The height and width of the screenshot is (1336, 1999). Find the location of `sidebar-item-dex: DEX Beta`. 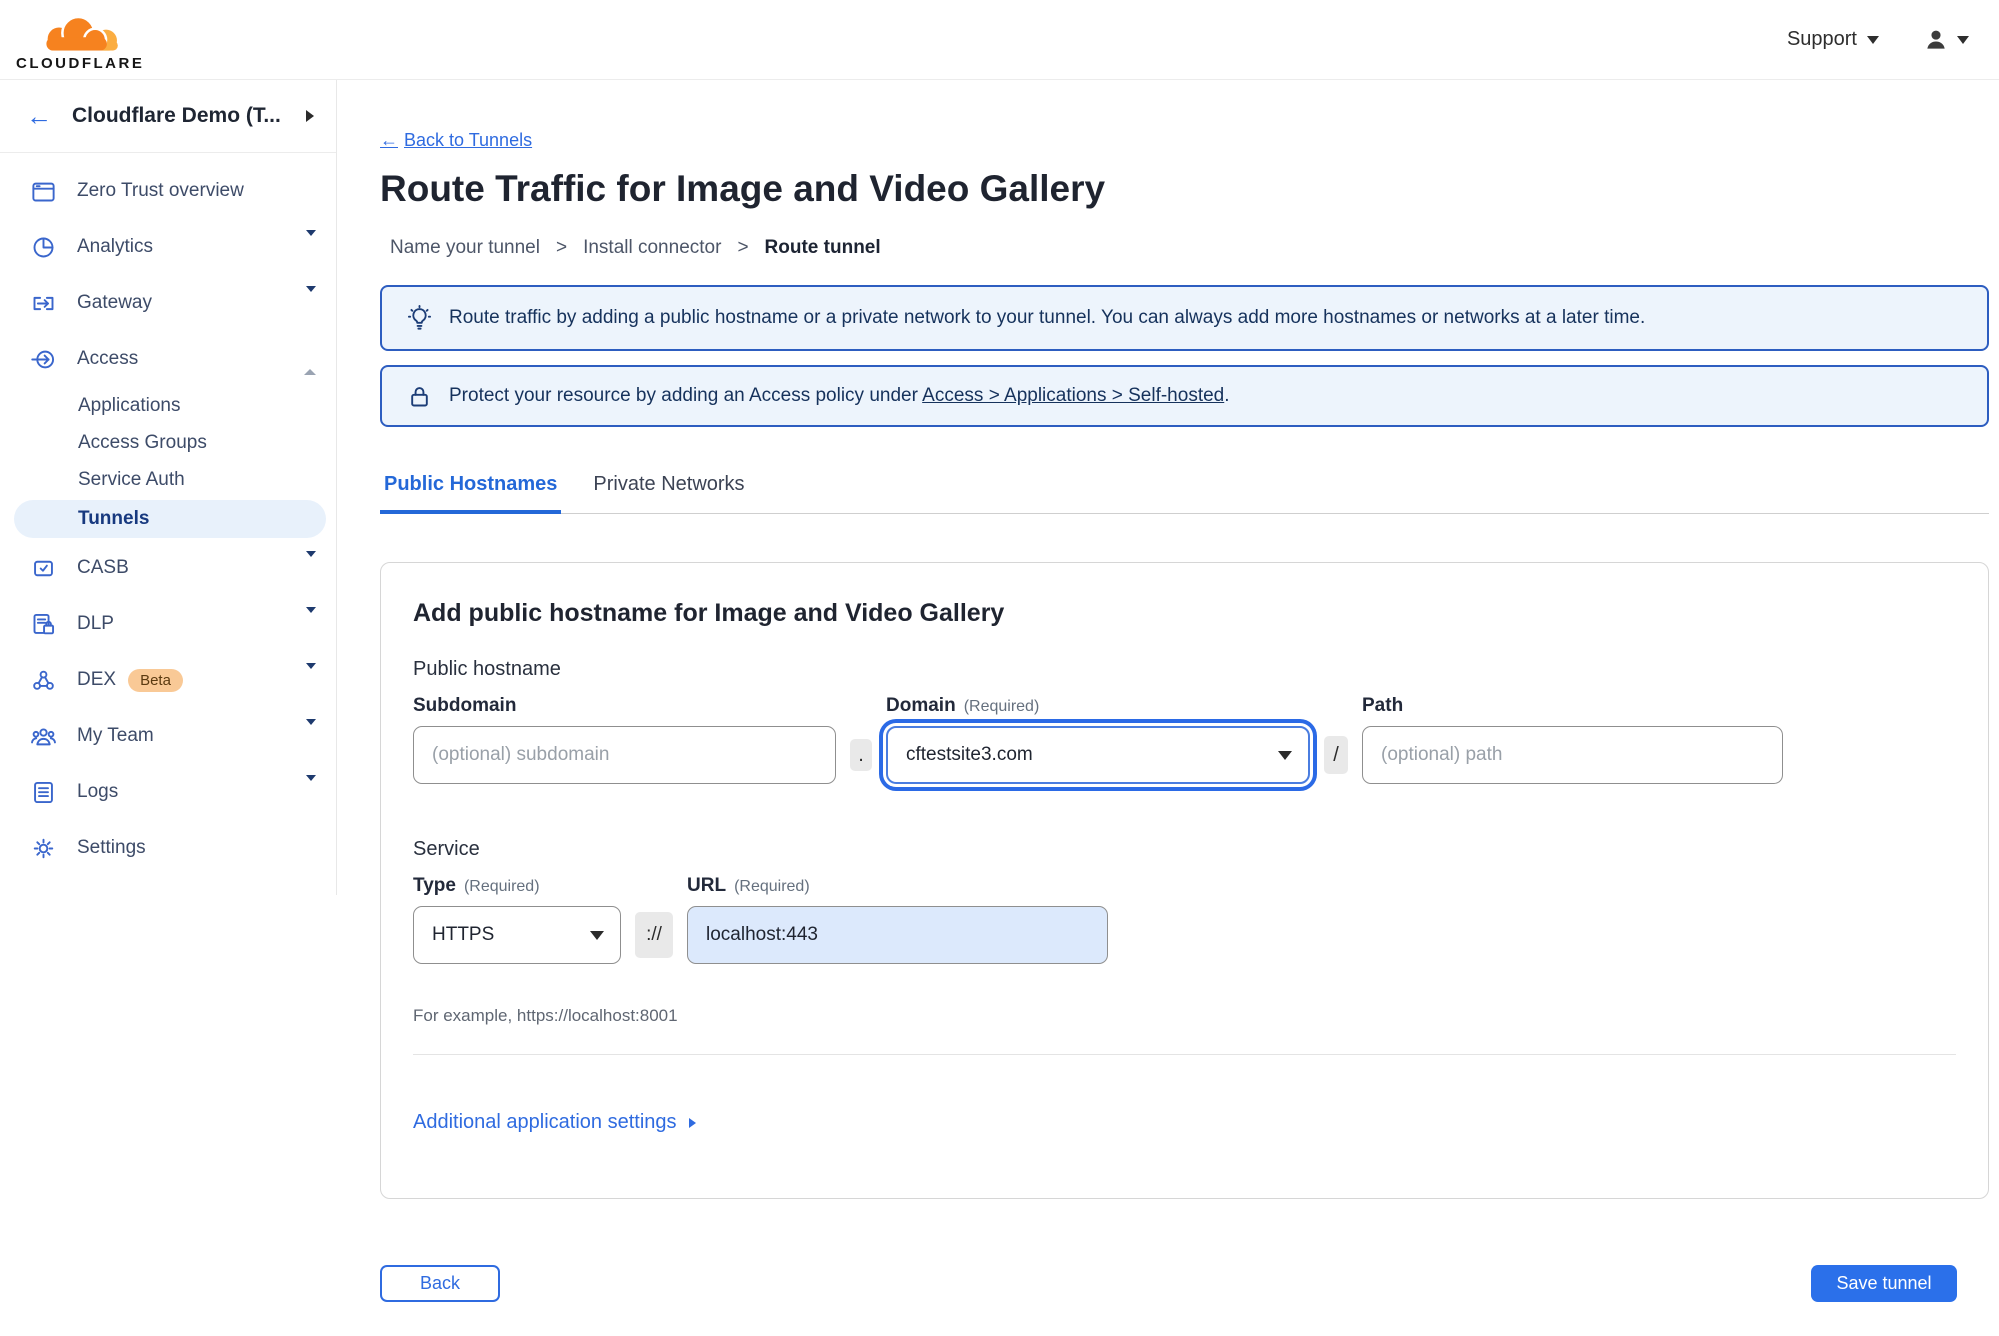

sidebar-item-dex: DEX Beta is located at coordinates (168, 680).